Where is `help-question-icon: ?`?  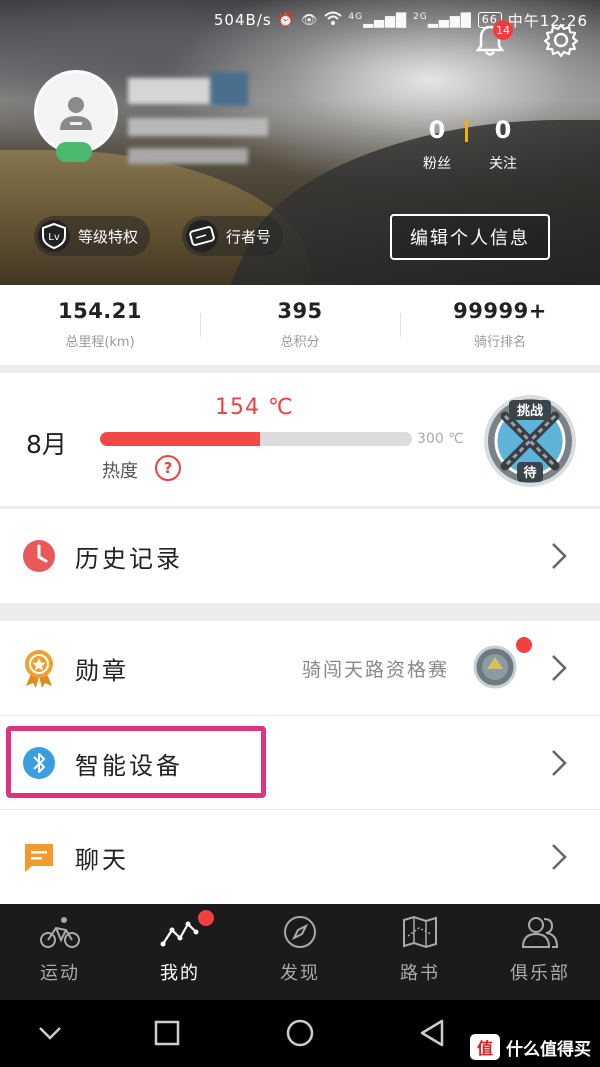 help-question-icon: ? is located at coordinates (168, 468).